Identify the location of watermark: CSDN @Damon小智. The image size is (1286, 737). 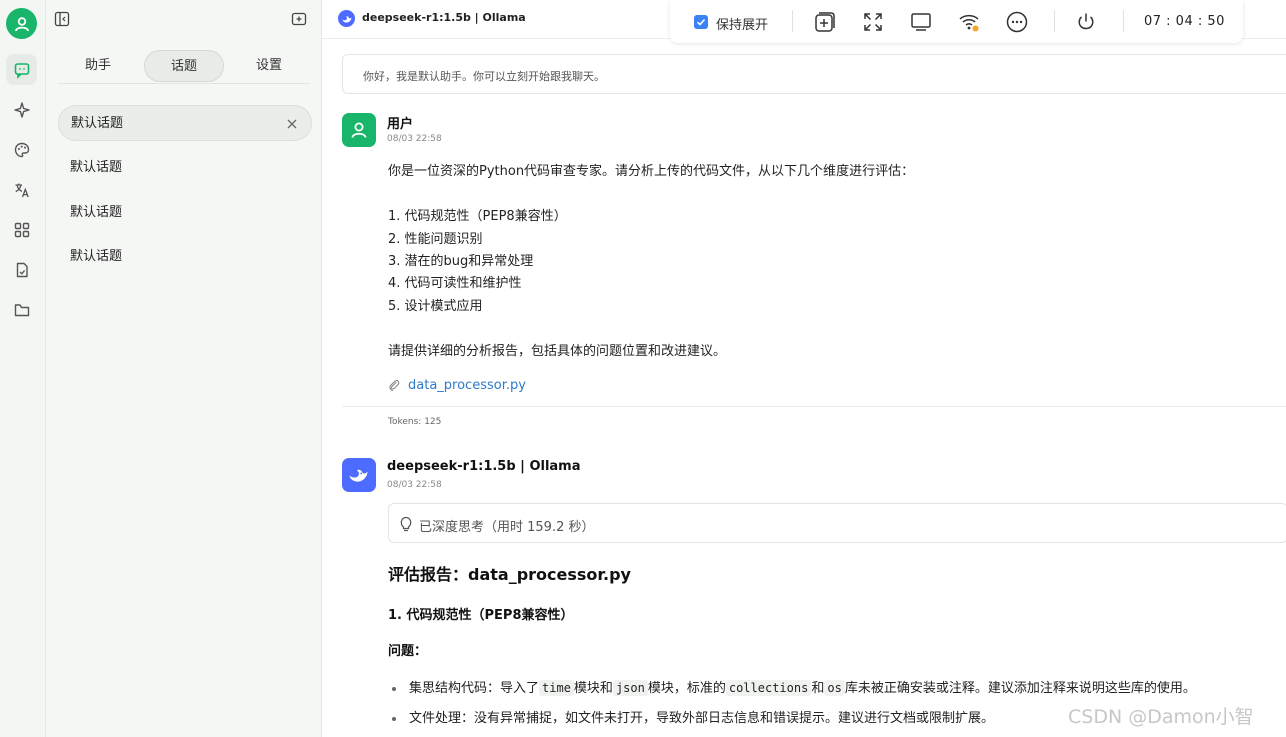
(1161, 717).